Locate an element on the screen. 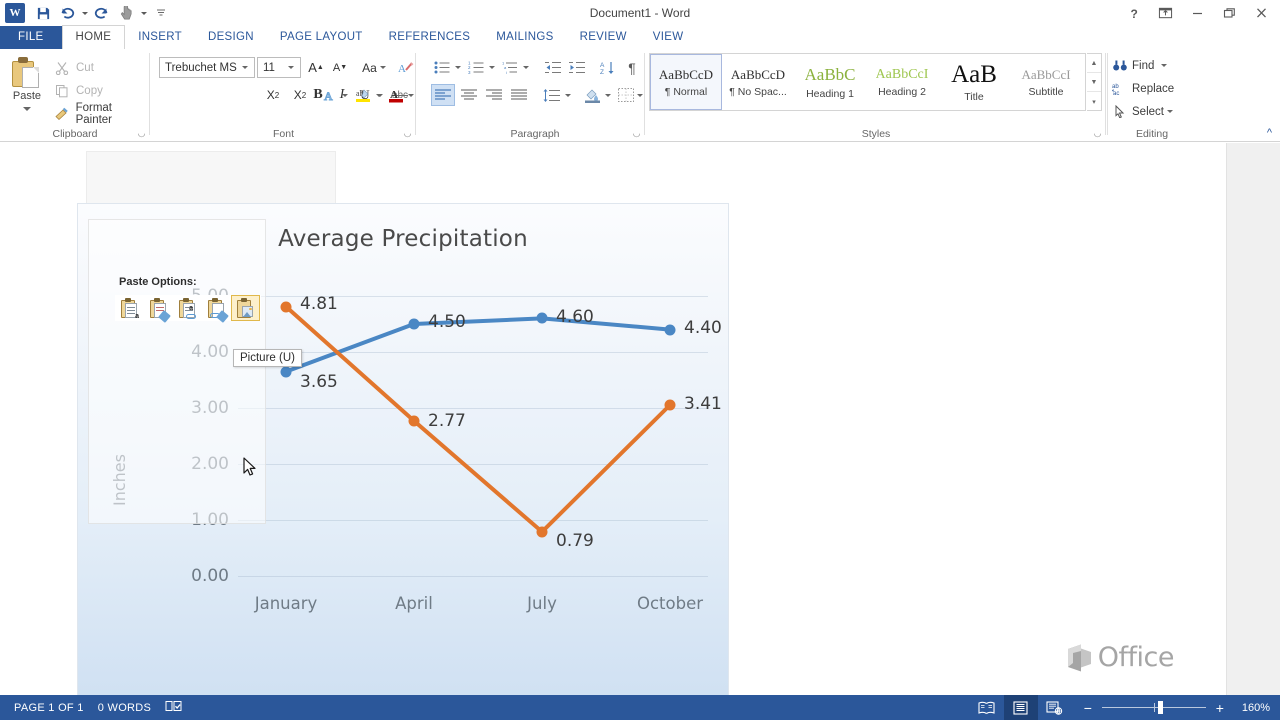  zoom-track is located at coordinates (1153, 707).